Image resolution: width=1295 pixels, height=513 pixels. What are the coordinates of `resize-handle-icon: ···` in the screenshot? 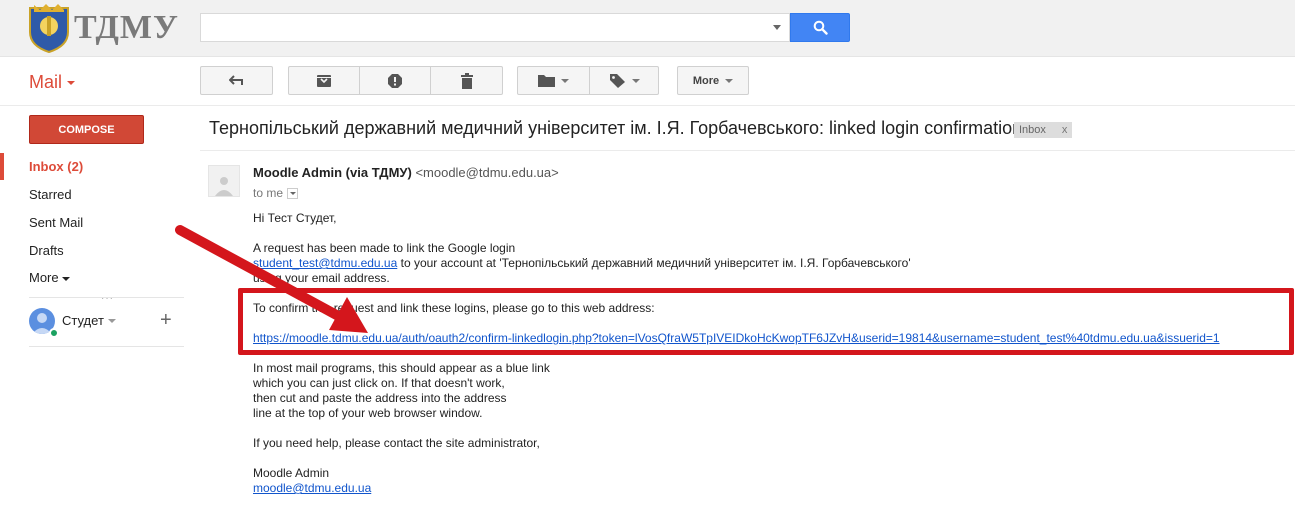 It's located at (107, 298).